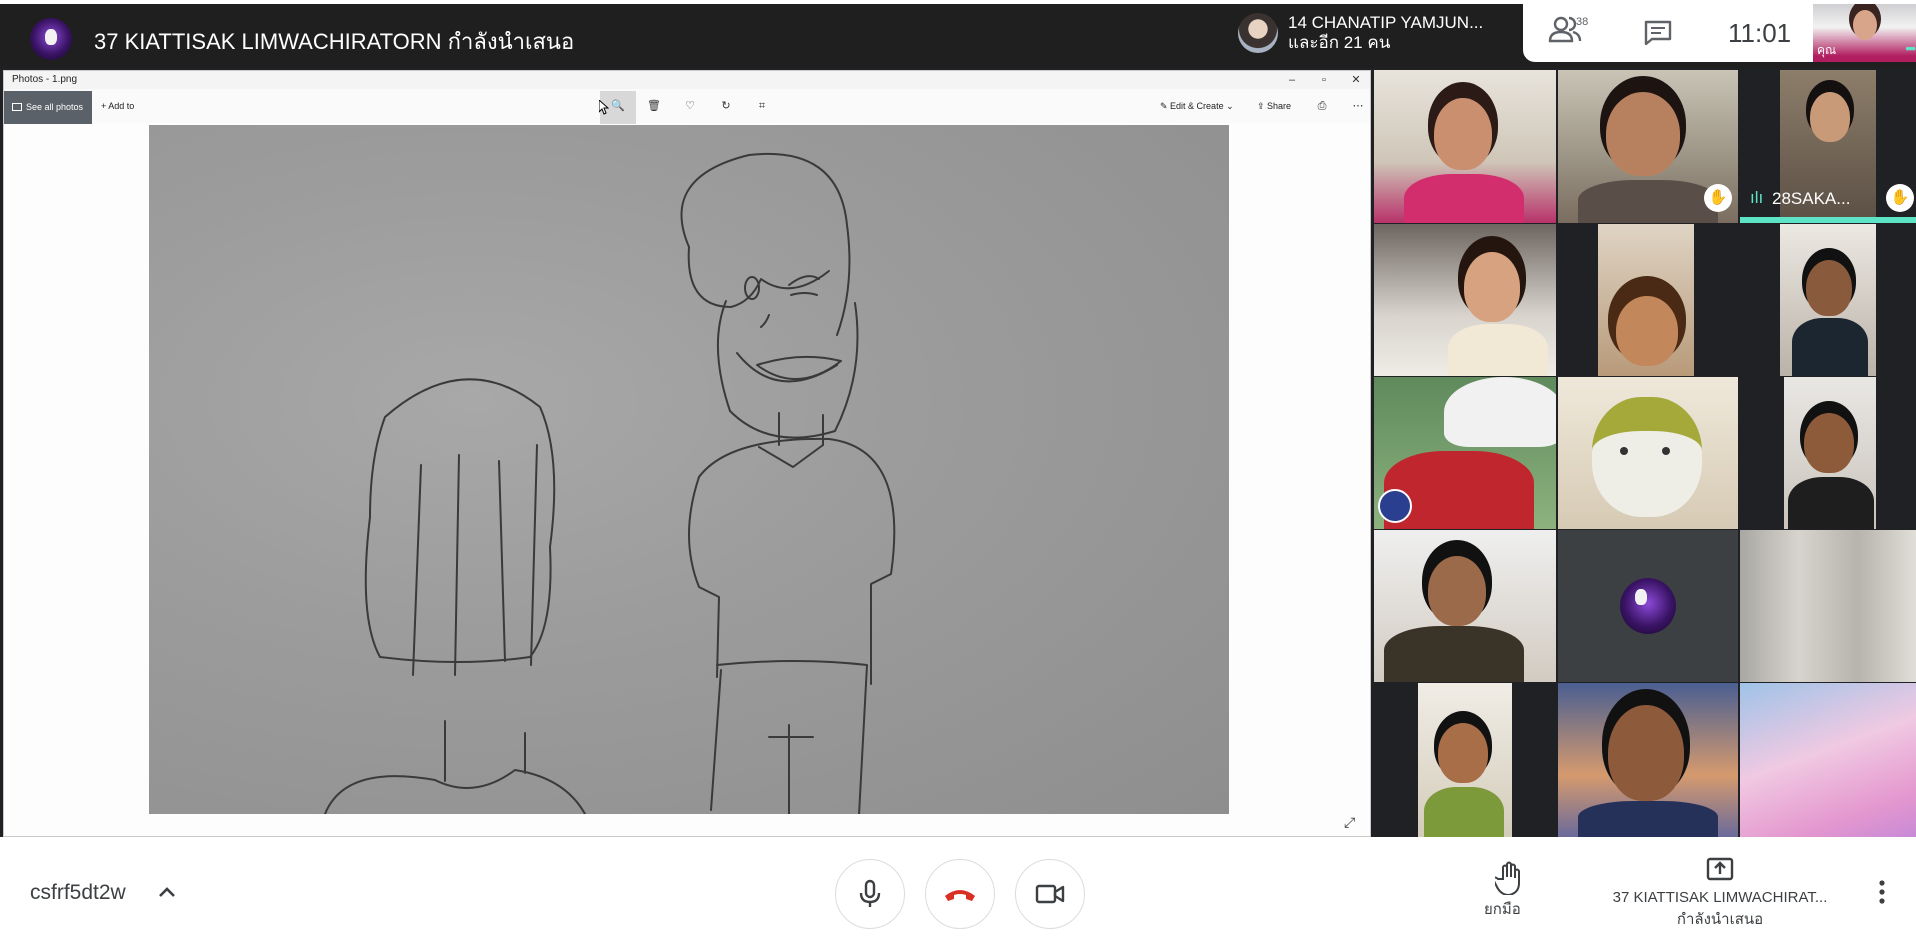 This screenshot has height=938, width=1916. What do you see at coordinates (121, 106) in the screenshot?
I see `add-to-label: Add to` at bounding box center [121, 106].